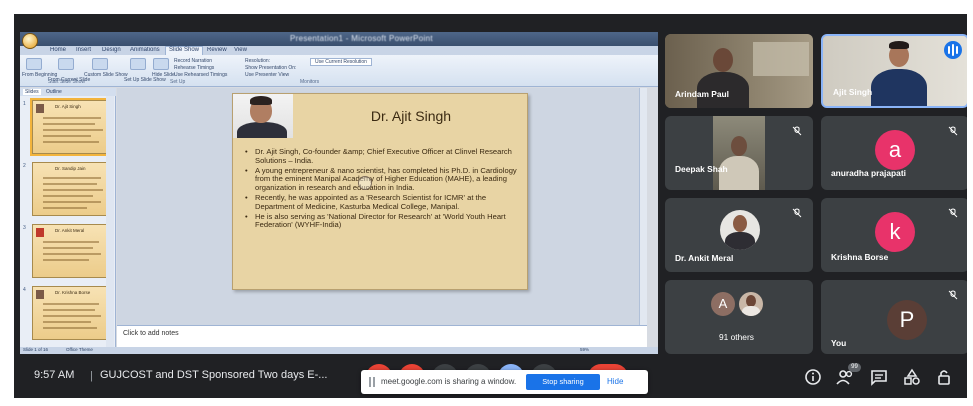 This screenshot has height=406, width=973. I want to click on participant-body, so click(899, 87).